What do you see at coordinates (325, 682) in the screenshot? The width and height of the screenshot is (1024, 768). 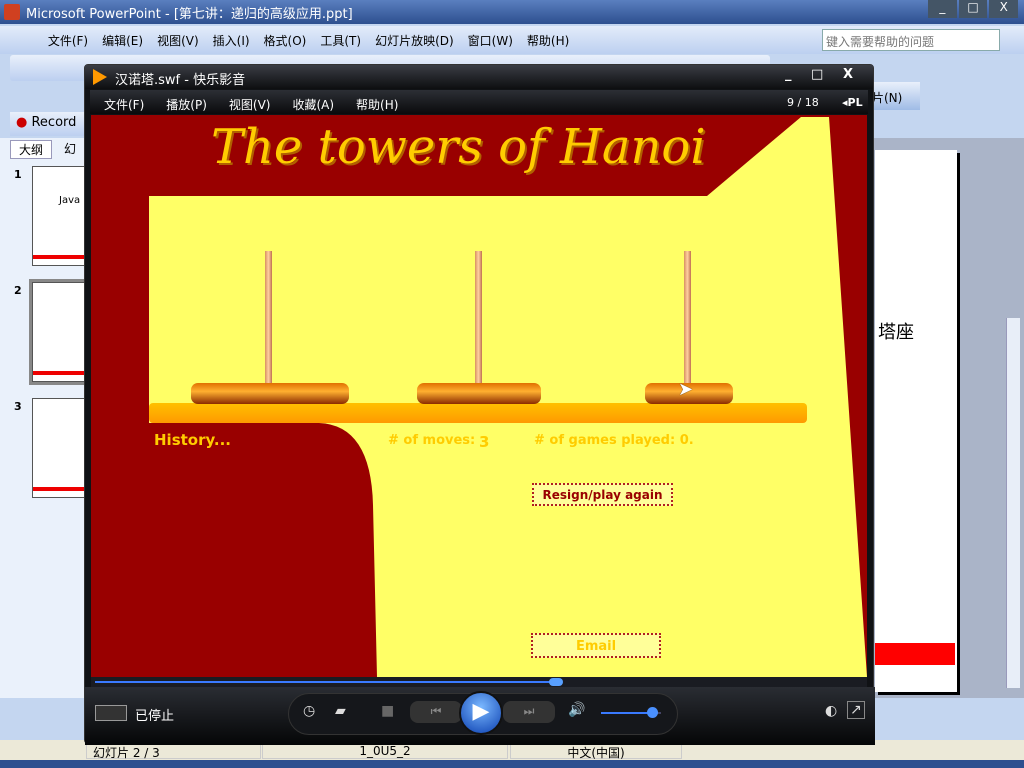 I see `seek-progress` at bounding box center [325, 682].